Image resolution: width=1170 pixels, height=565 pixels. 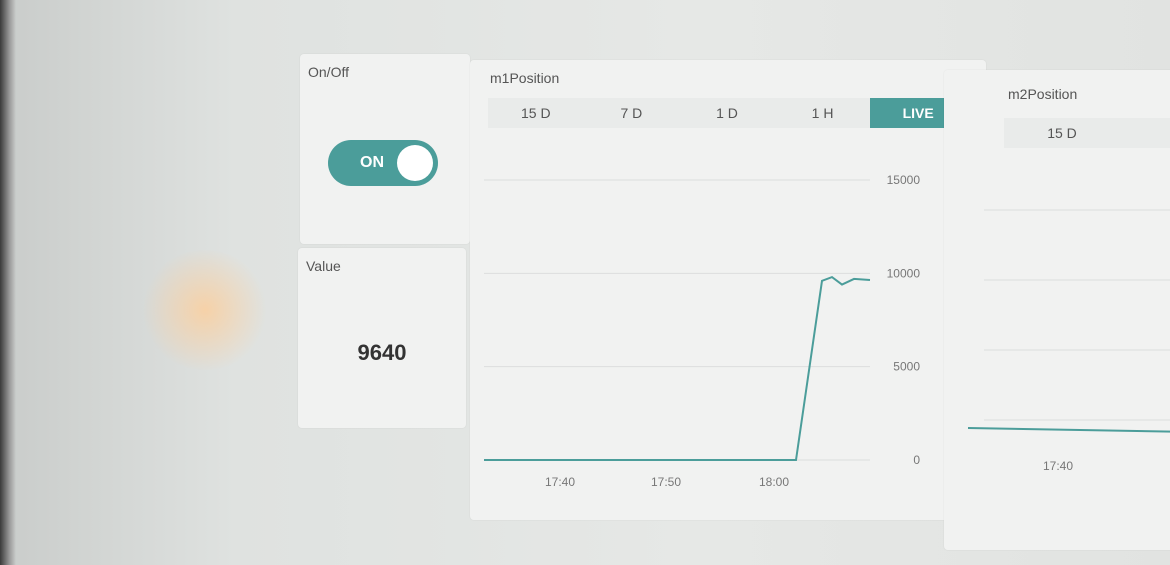 What do you see at coordinates (823, 113) in the screenshot?
I see `tab-1h: 1 H` at bounding box center [823, 113].